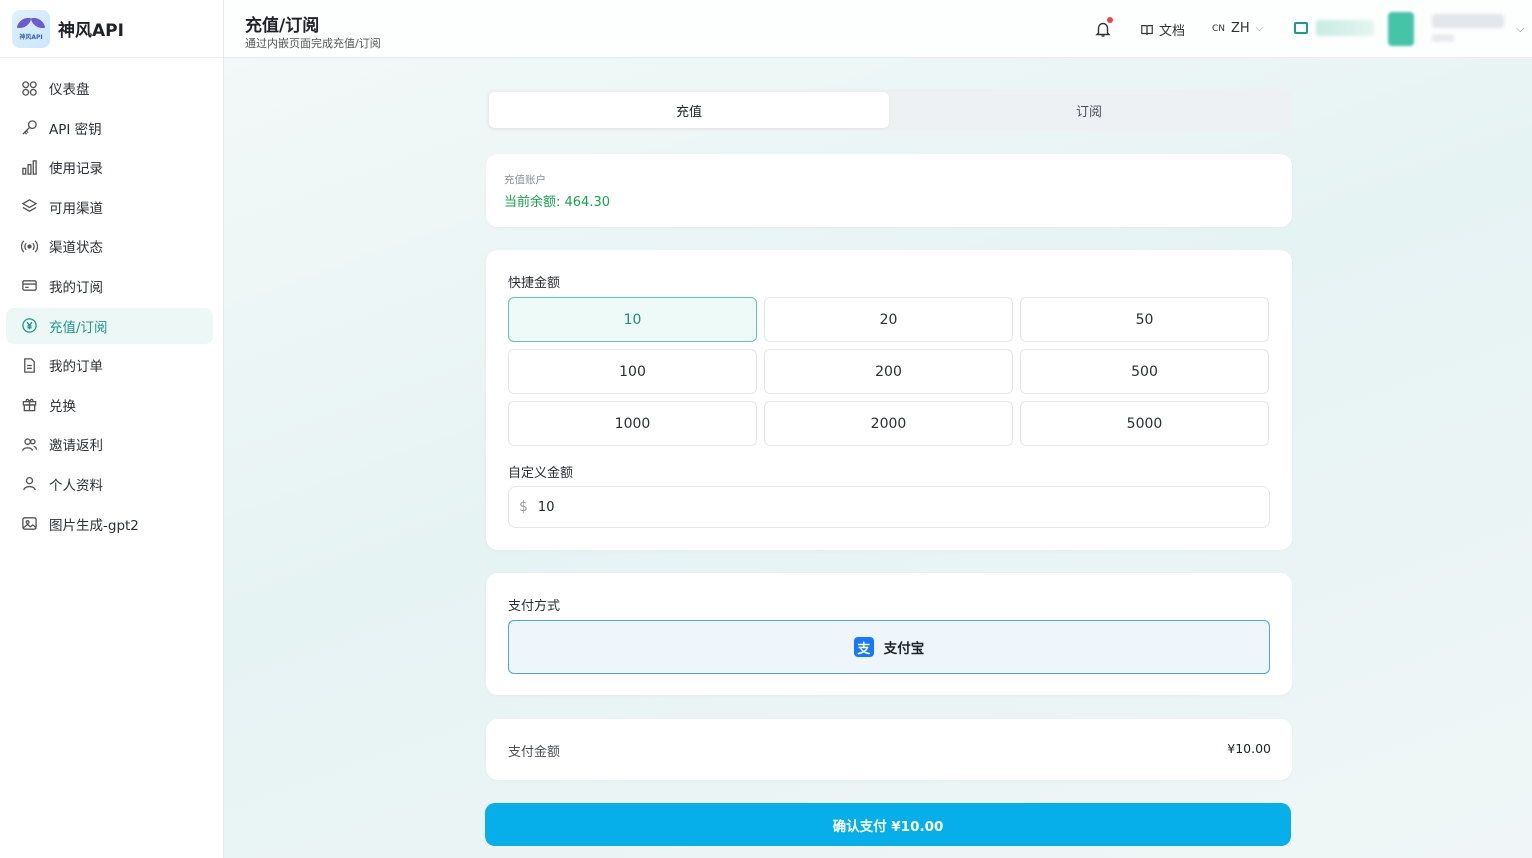  What do you see at coordinates (689, 110) in the screenshot?
I see `tab-recharge: 充值` at bounding box center [689, 110].